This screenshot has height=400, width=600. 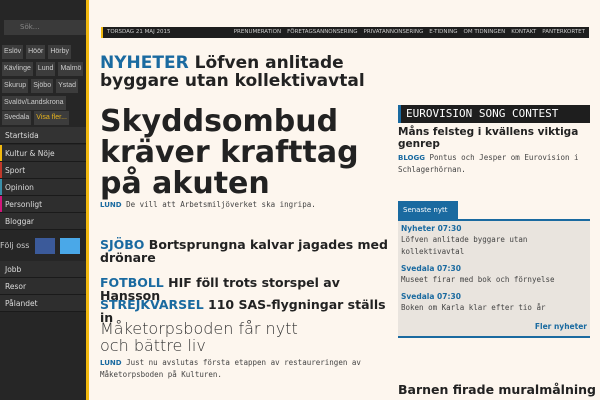 What do you see at coordinates (139, 32) in the screenshot?
I see `date: TORSDAG 21 MAJ 2015` at bounding box center [139, 32].